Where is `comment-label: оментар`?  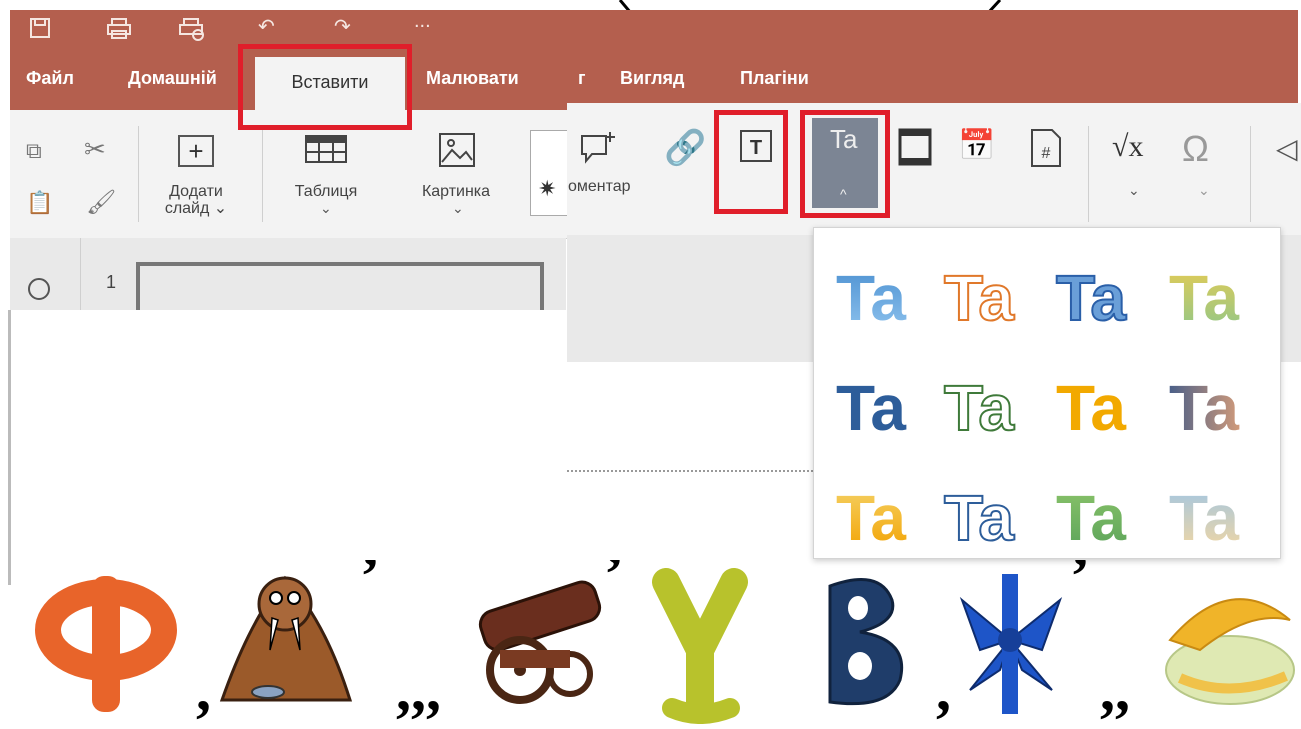
comment-label: оментар is located at coordinates (599, 186).